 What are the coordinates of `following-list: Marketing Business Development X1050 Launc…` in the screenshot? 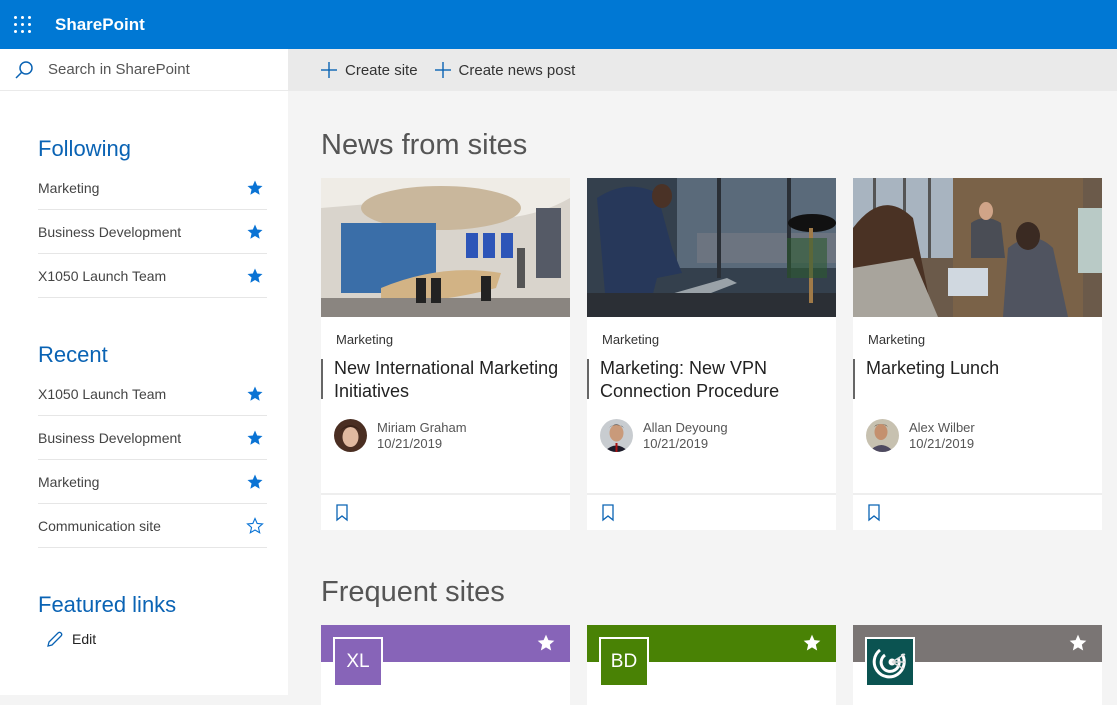 It's located at (152, 232).